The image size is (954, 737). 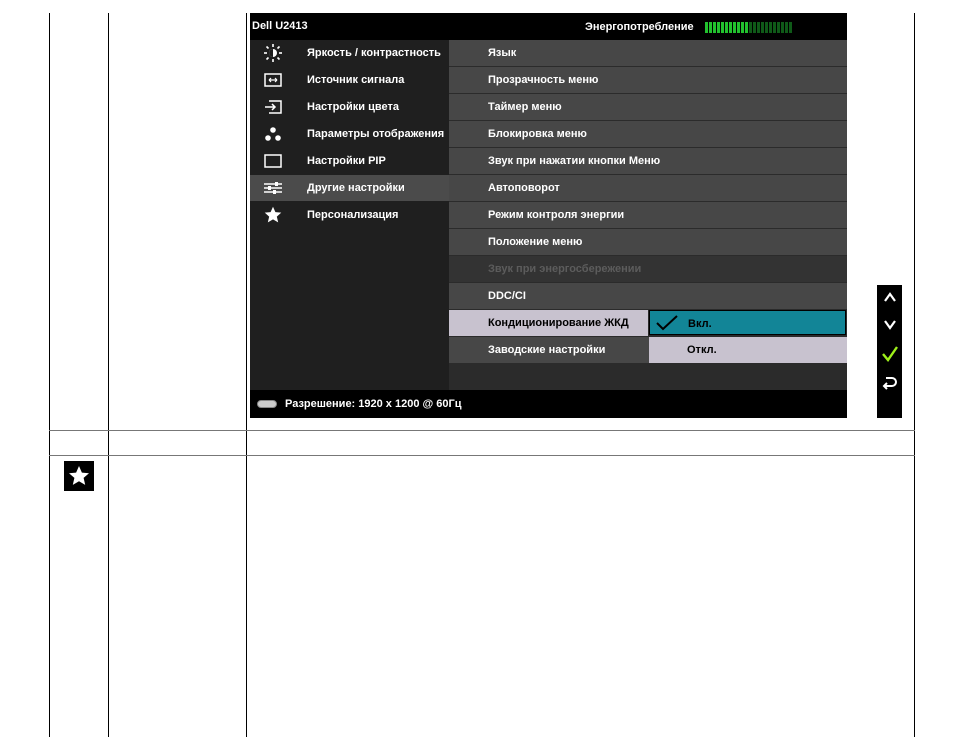 What do you see at coordinates (648, 269) in the screenshot?
I see `submenu-item-power-save-sound: Звук при энергосбережении` at bounding box center [648, 269].